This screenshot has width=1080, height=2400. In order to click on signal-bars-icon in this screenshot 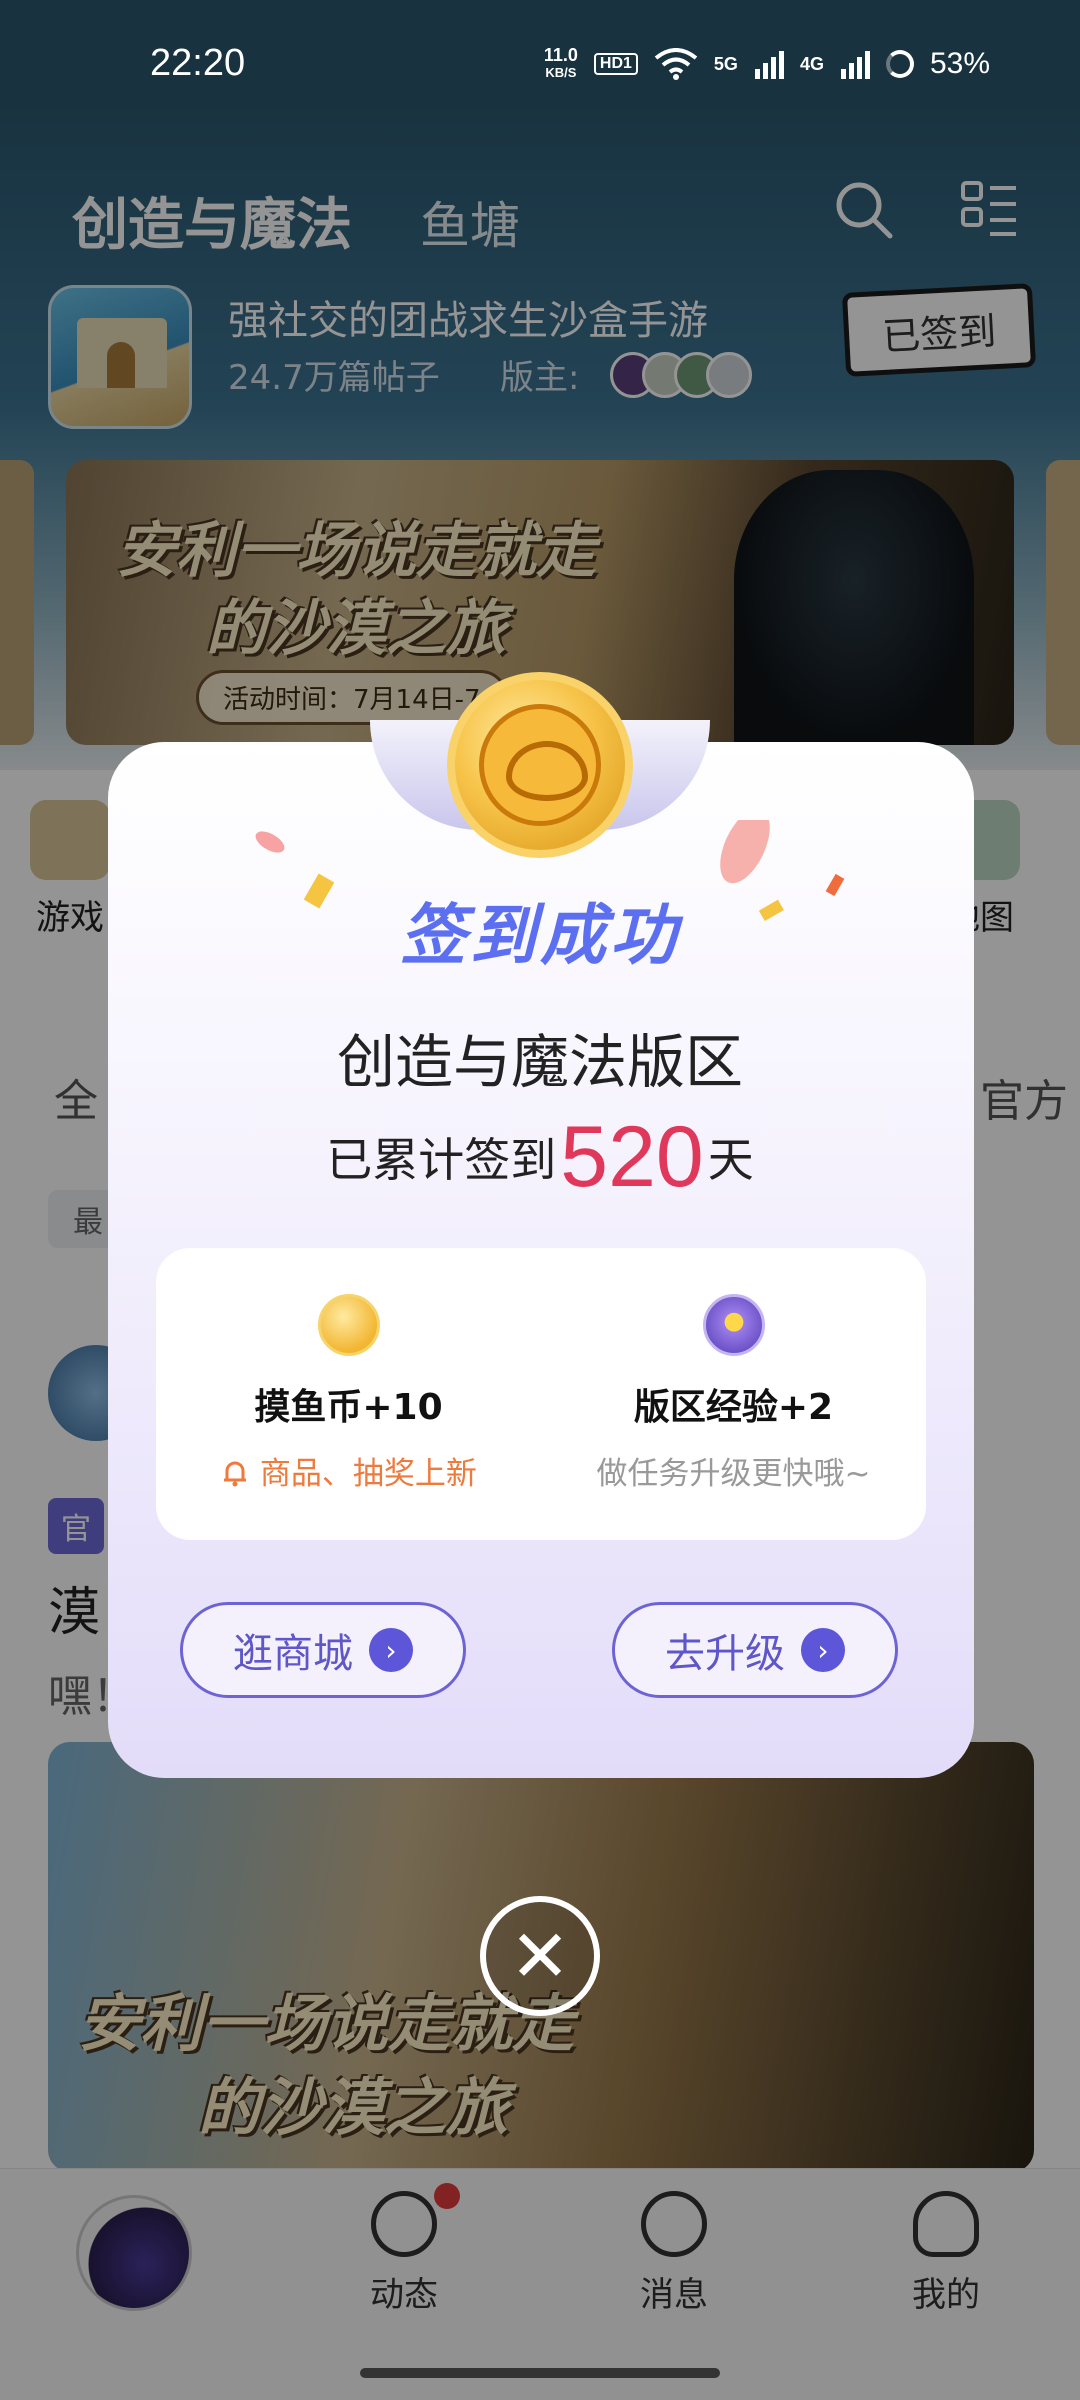, I will do `click(769, 65)`.